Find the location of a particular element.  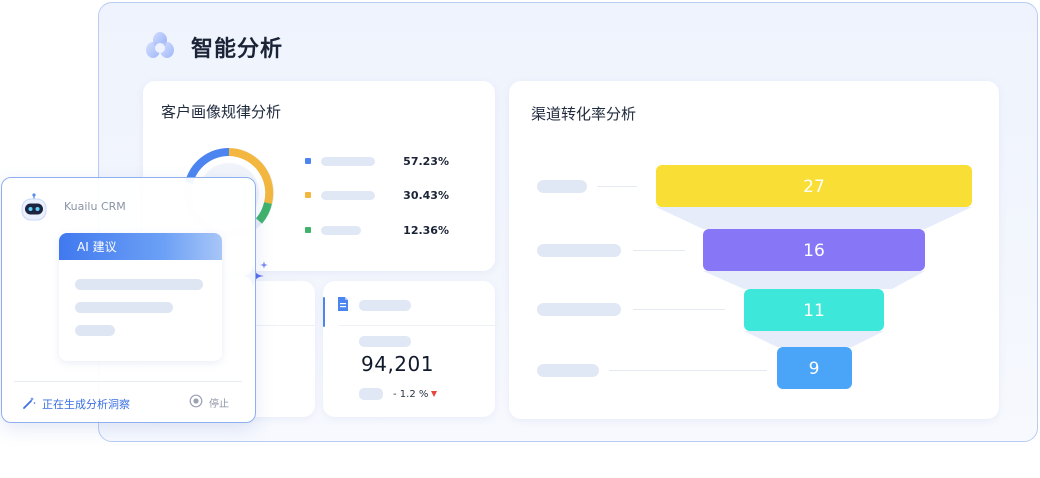

metric-card: 94,201 - 1.2 % is located at coordinates (409, 349).